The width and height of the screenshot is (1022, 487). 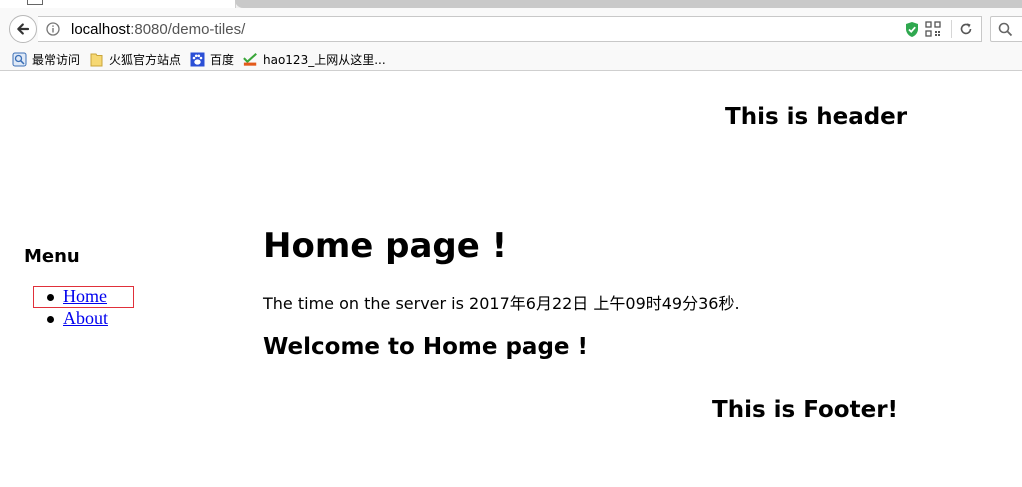 What do you see at coordinates (52, 256) in the screenshot?
I see `menu-title: Menu` at bounding box center [52, 256].